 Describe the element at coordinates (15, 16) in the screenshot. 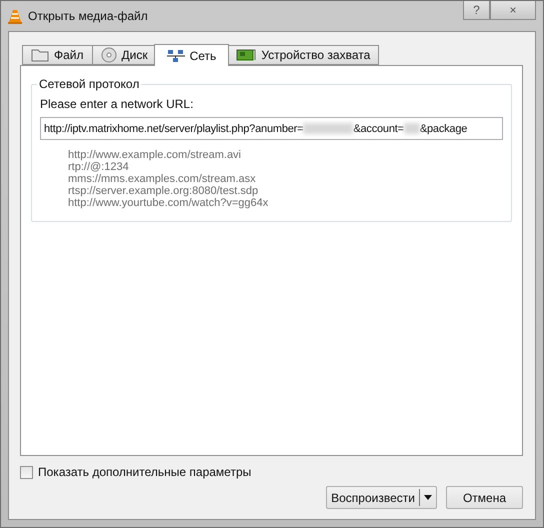

I see `traffic-cone-icon` at that location.